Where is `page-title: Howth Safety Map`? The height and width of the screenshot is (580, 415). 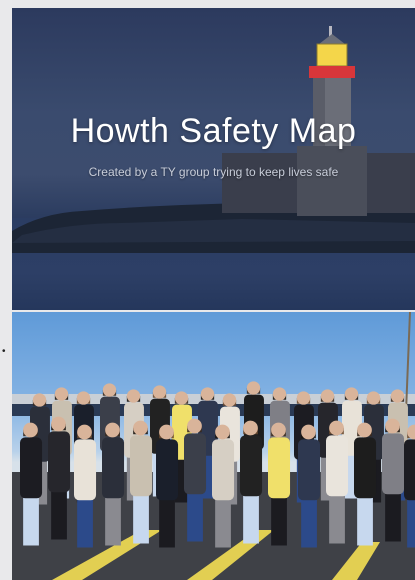 page-title: Howth Safety Map is located at coordinates (213, 131).